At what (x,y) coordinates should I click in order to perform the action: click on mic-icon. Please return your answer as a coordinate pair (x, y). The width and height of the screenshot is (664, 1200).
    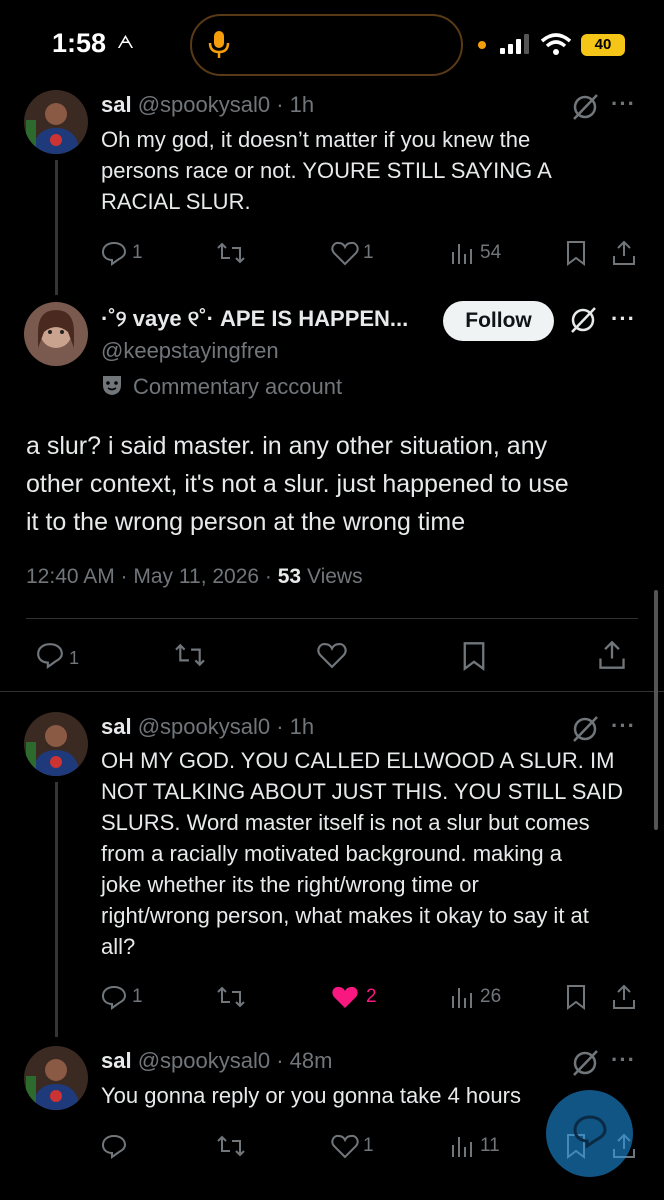
    Looking at the image, I should click on (219, 44).